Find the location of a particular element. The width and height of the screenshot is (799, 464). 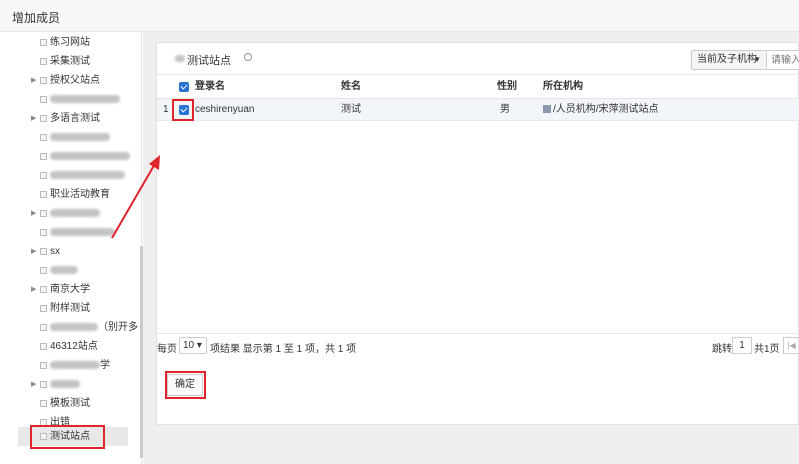

caret-down-icon: ▼ is located at coordinates (757, 59).